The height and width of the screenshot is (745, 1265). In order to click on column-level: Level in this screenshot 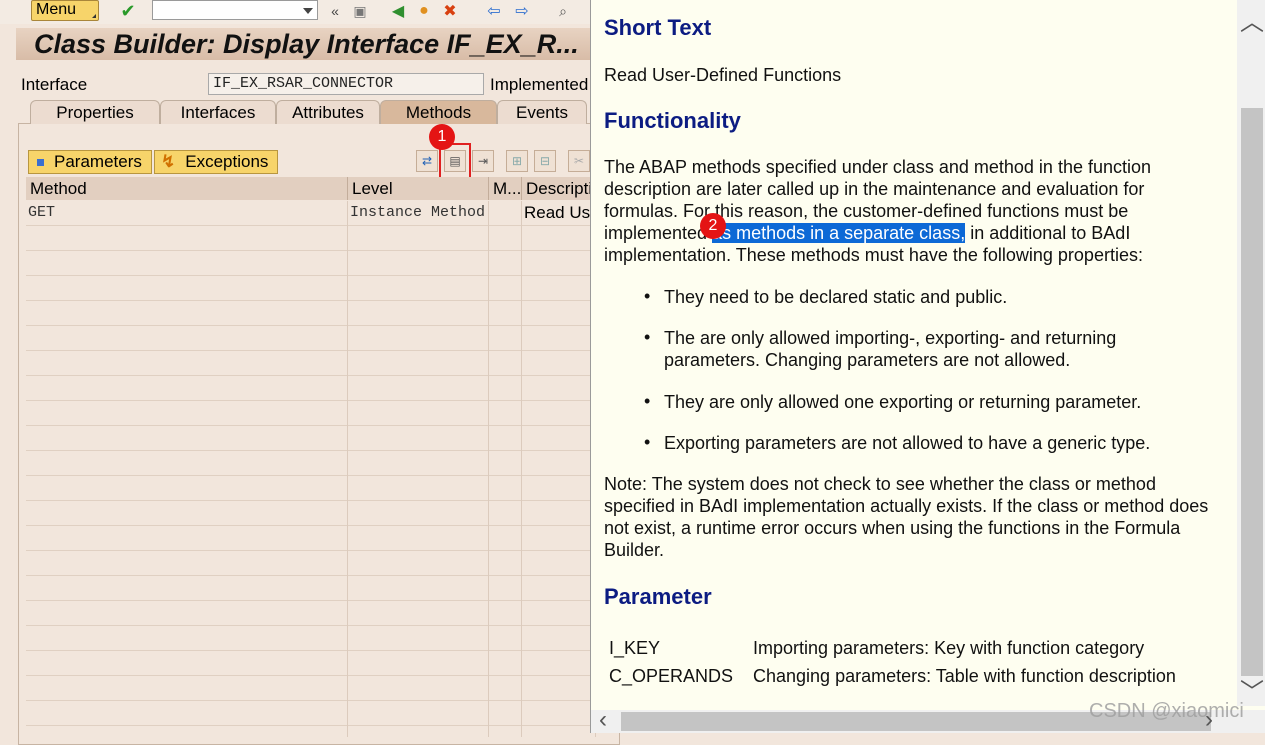, I will do `click(418, 188)`.